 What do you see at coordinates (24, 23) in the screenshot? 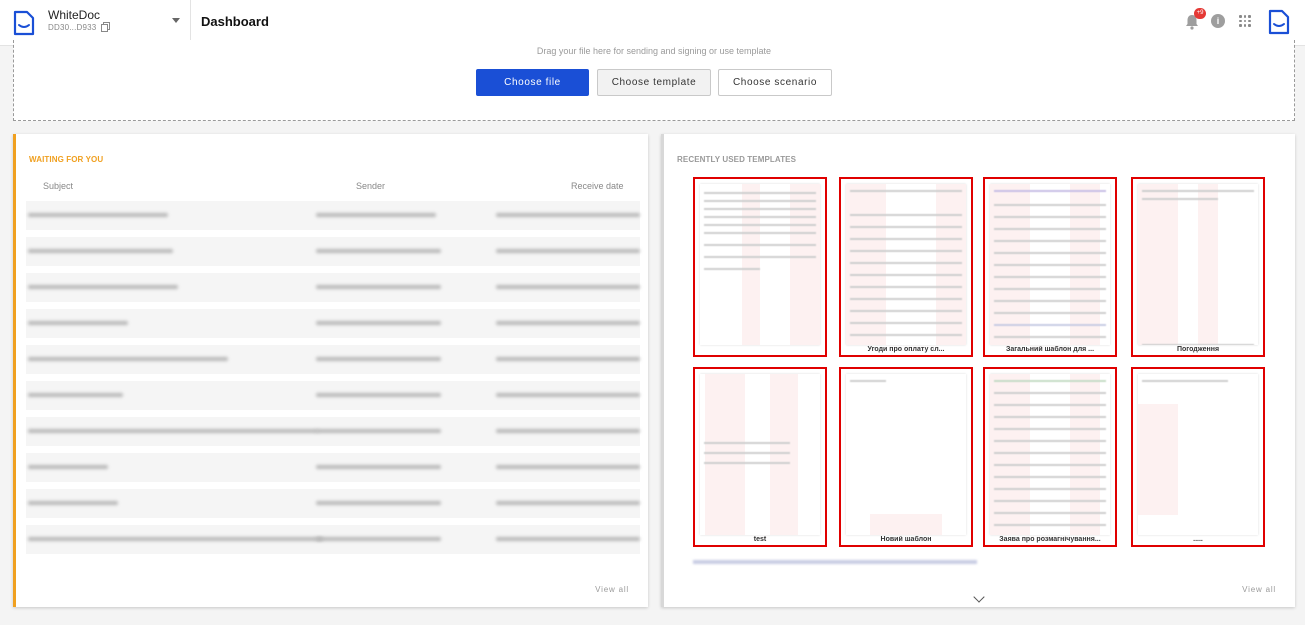
I see `whitedoc-logo-icon` at bounding box center [24, 23].